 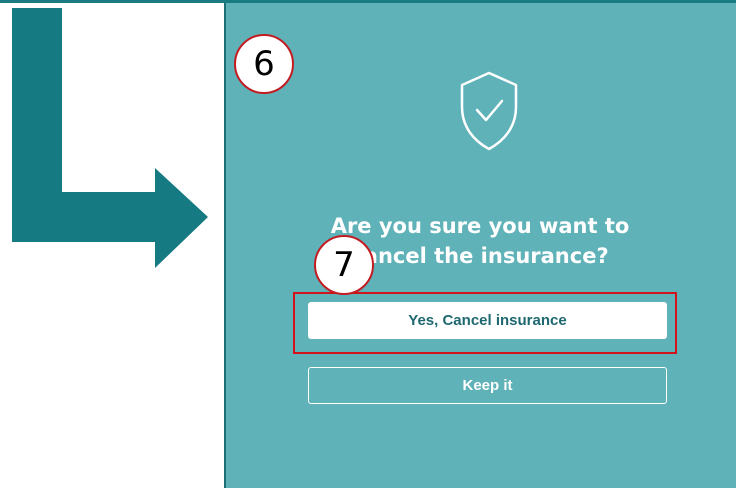 What do you see at coordinates (480, 256) in the screenshot?
I see `dialog-title-line-2: cancel the insurance?` at bounding box center [480, 256].